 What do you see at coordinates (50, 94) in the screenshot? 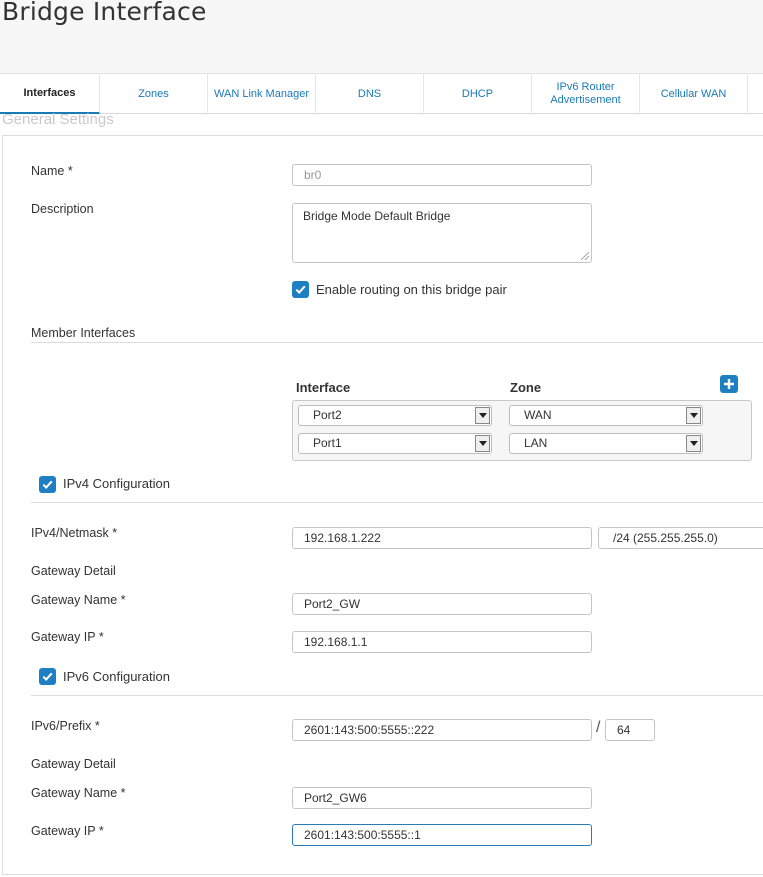
I see `tab-interfaces: Interfaces` at bounding box center [50, 94].